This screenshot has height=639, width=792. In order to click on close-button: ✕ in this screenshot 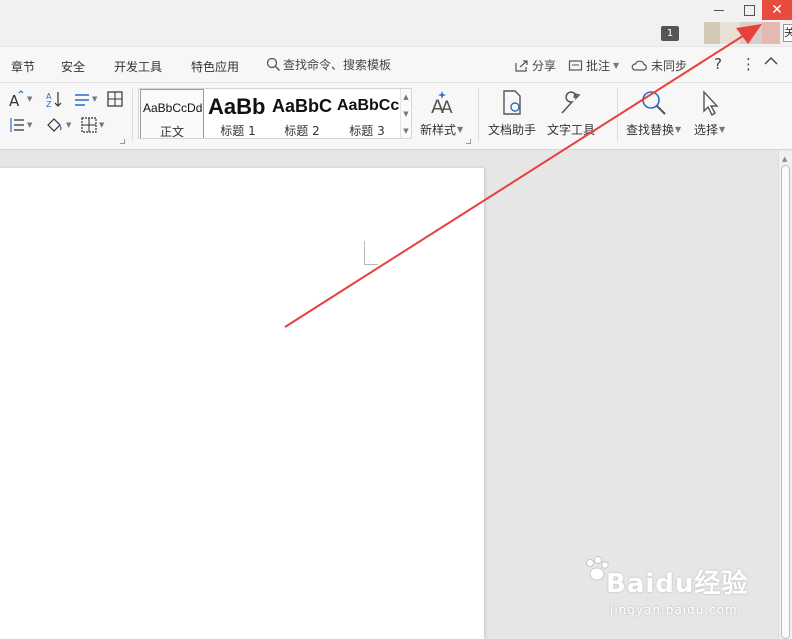, I will do `click(777, 10)`.